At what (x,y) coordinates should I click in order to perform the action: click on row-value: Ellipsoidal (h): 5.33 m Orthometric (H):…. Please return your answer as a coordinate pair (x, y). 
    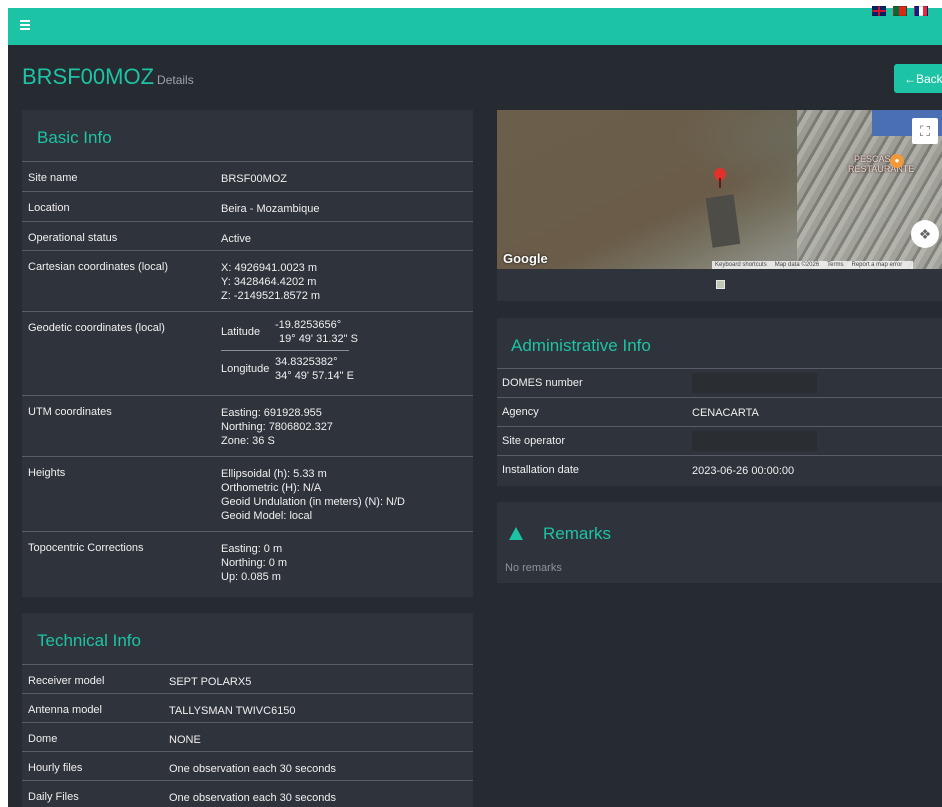
    Looking at the image, I should click on (313, 494).